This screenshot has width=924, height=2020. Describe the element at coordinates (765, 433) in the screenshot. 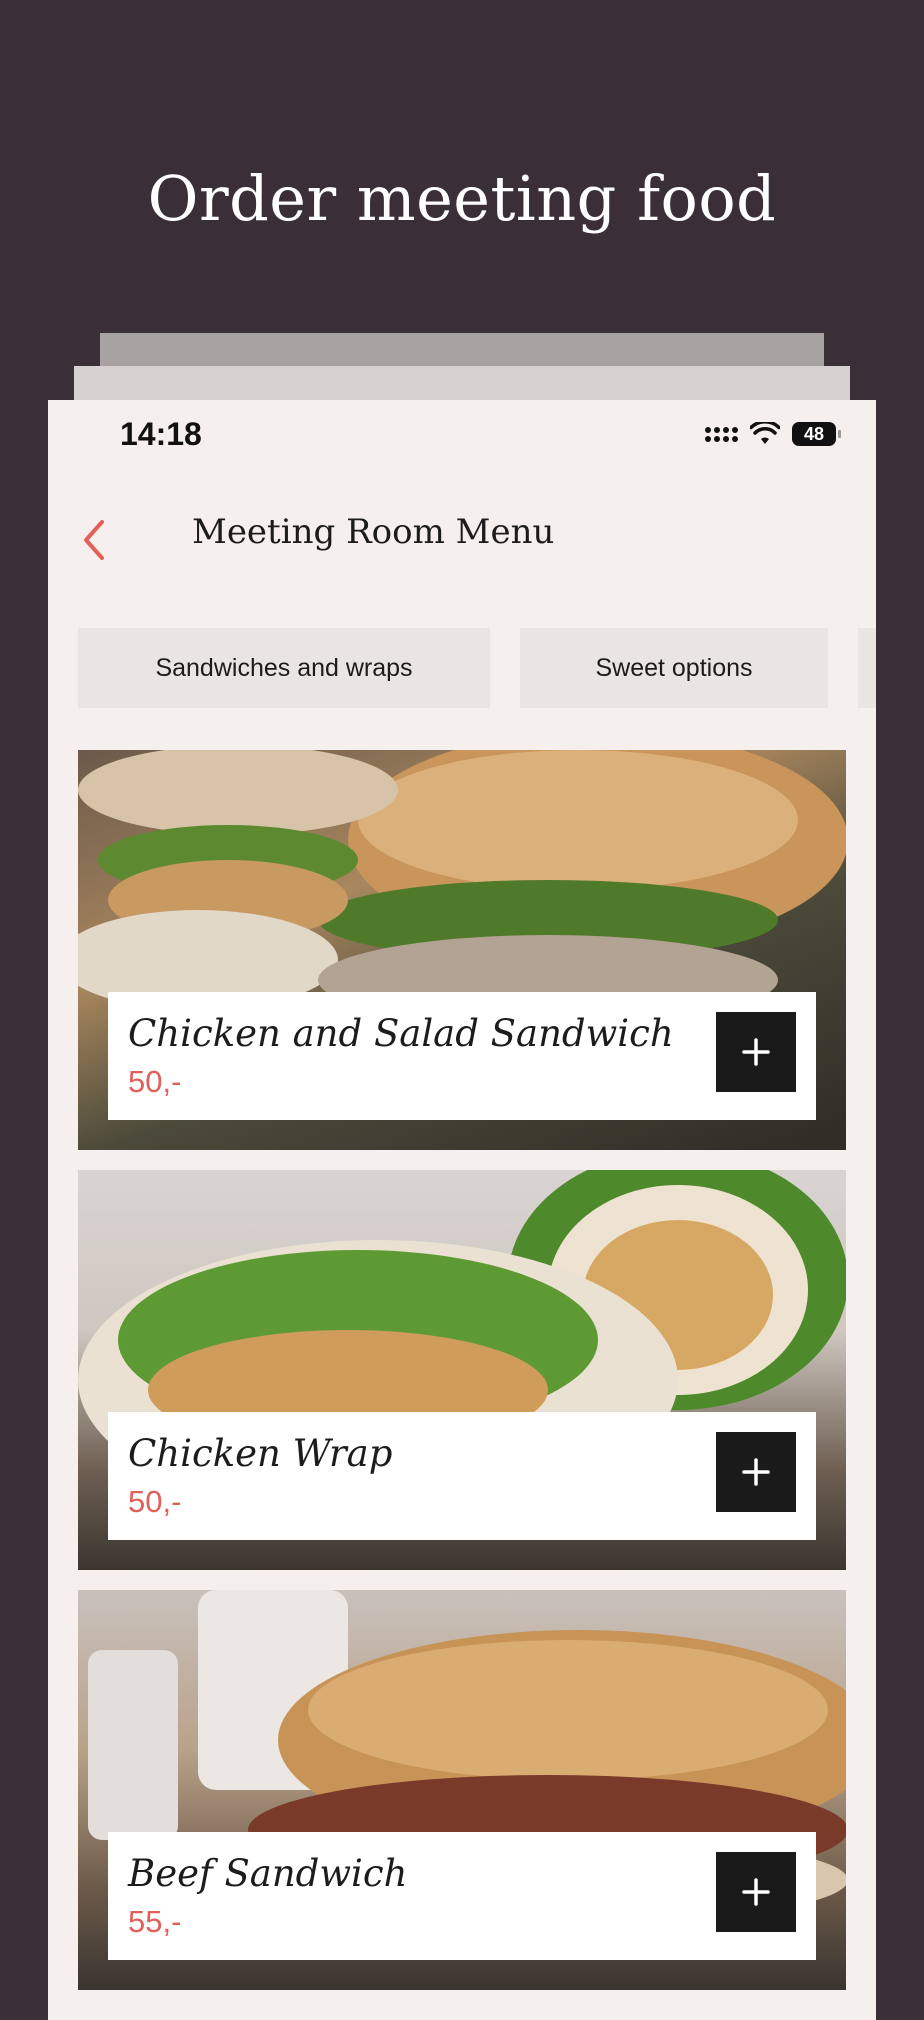

I see `wifi-icon` at that location.